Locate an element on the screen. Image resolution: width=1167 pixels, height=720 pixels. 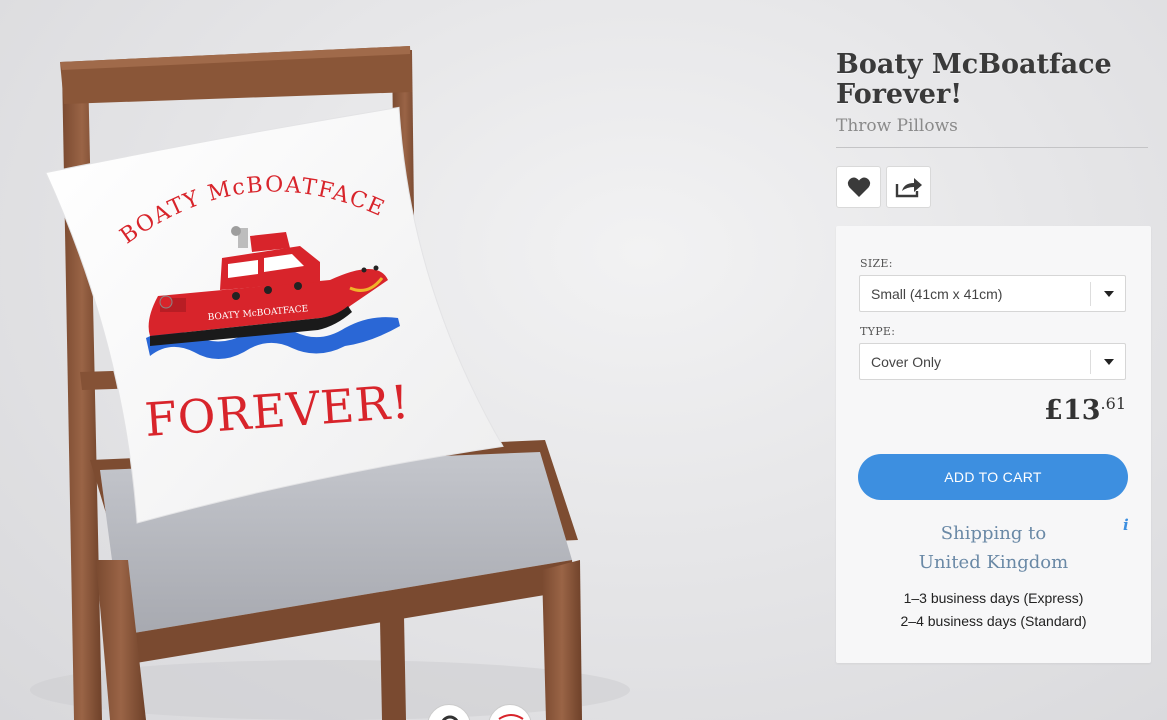
favorite-button is located at coordinates (858, 187).